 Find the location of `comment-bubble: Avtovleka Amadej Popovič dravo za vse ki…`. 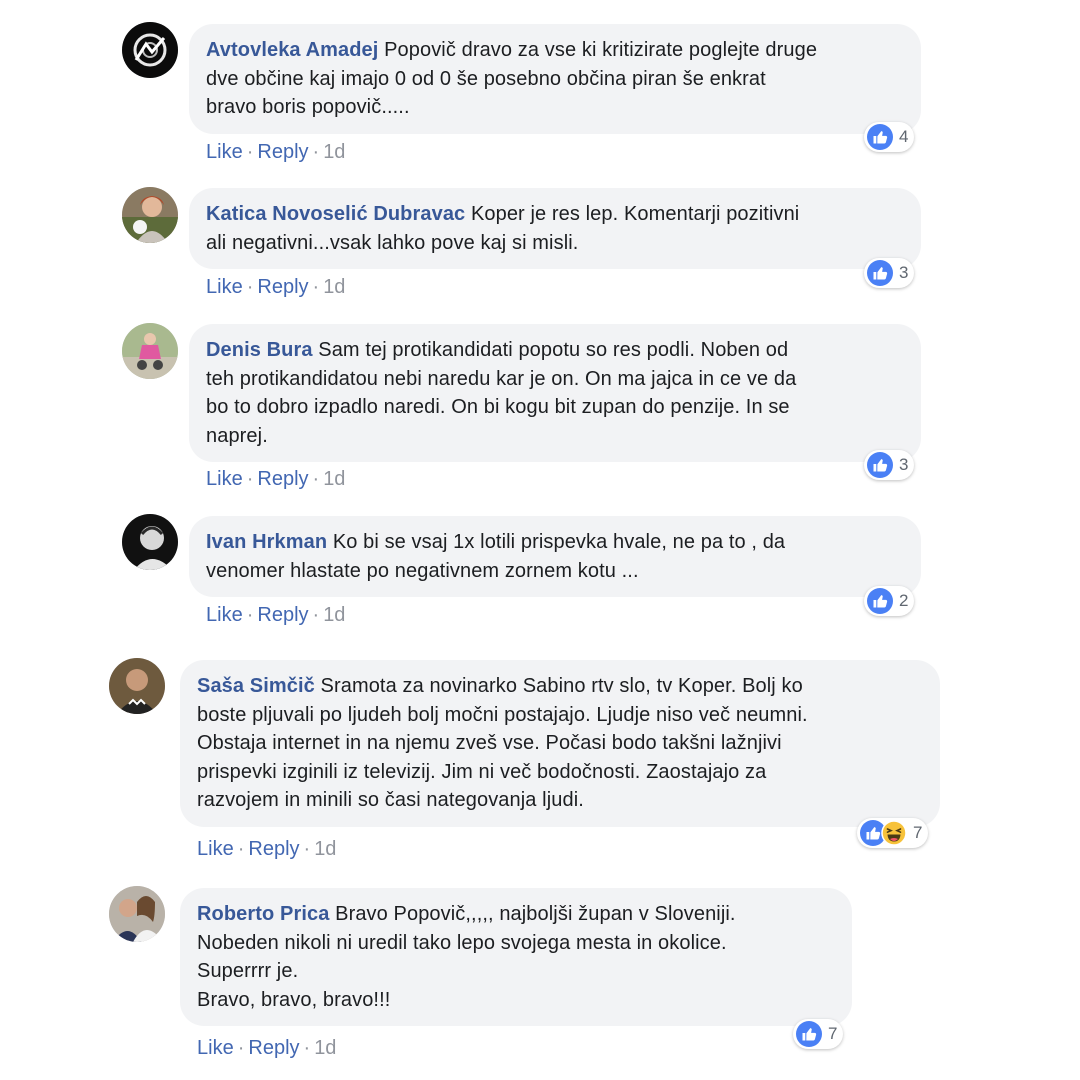

comment-bubble: Avtovleka Amadej Popovič dravo za vse ki… is located at coordinates (555, 79).